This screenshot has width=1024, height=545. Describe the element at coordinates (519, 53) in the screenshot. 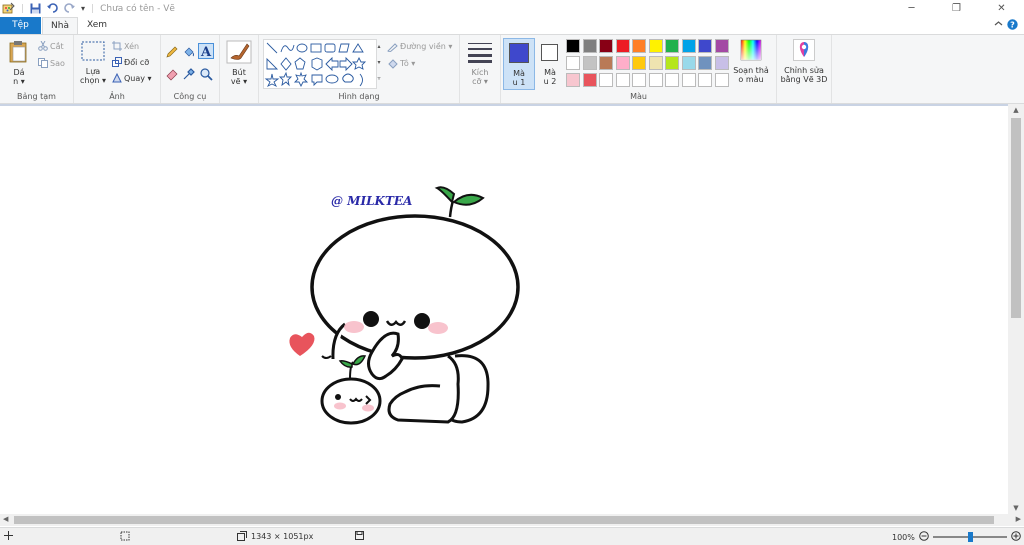

I see `color-1-swatch` at that location.